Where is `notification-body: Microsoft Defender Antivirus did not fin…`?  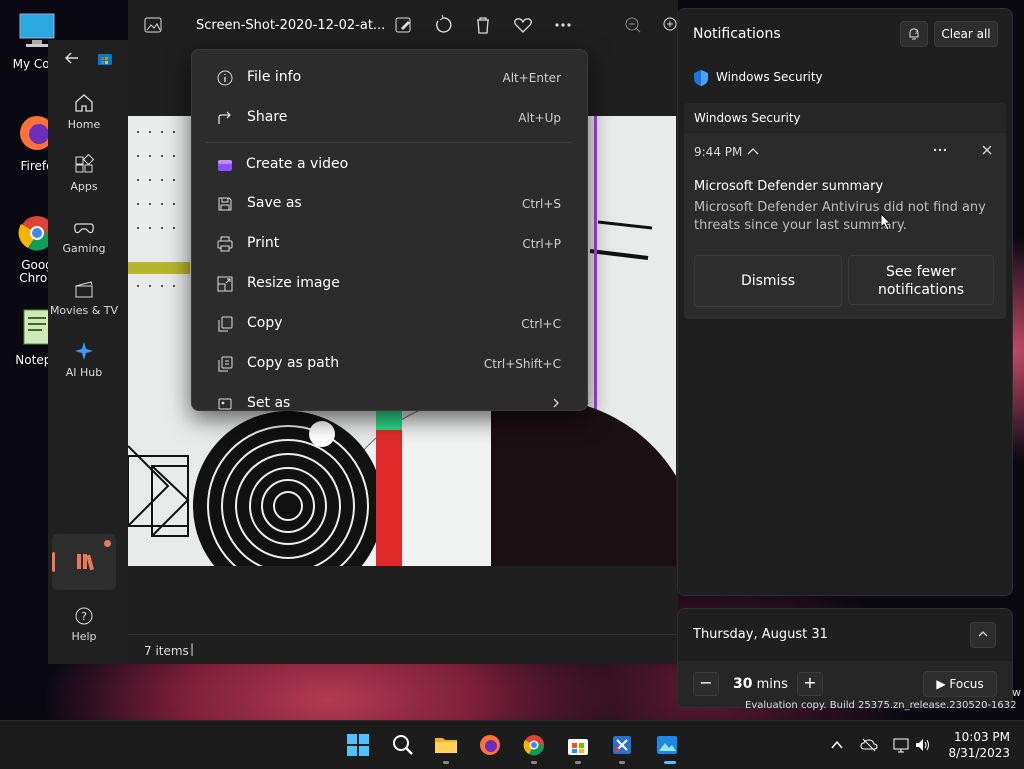
notification-body: Microsoft Defender Antivirus did not fin… is located at coordinates (840, 216).